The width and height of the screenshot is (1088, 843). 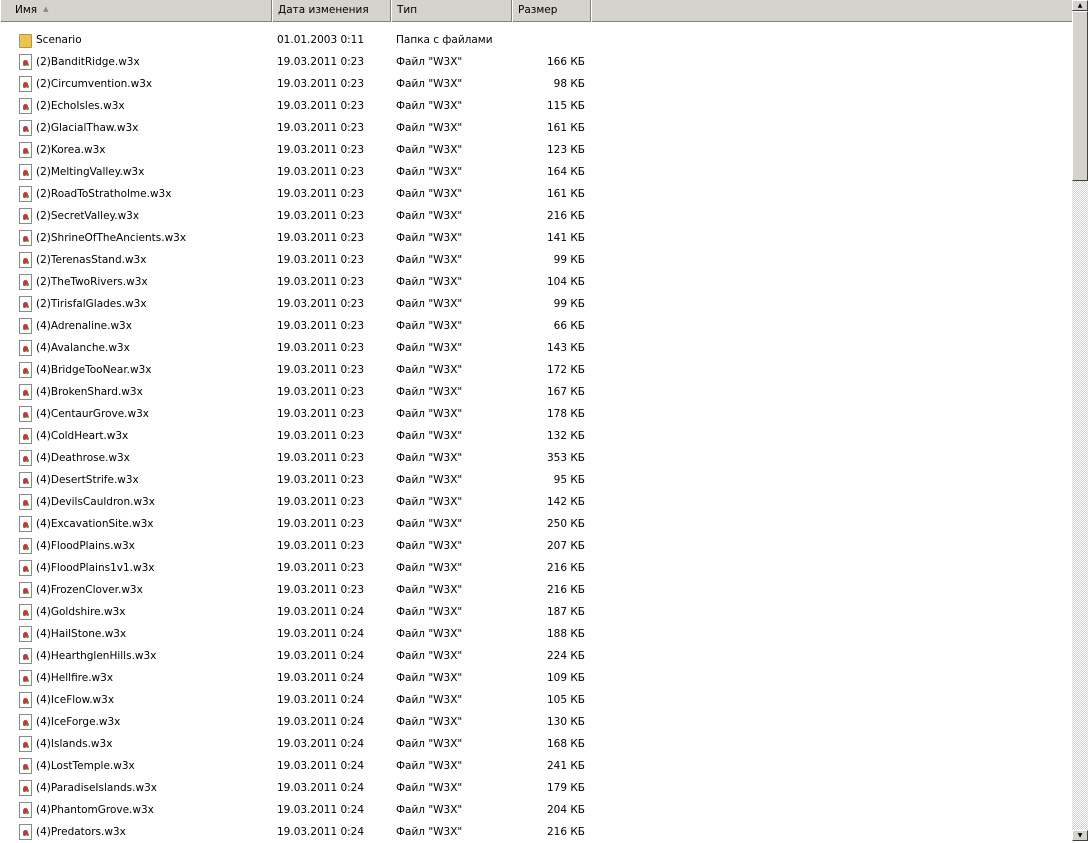 What do you see at coordinates (569, 84) in the screenshot?
I see `size-cell: 98 КБ` at bounding box center [569, 84].